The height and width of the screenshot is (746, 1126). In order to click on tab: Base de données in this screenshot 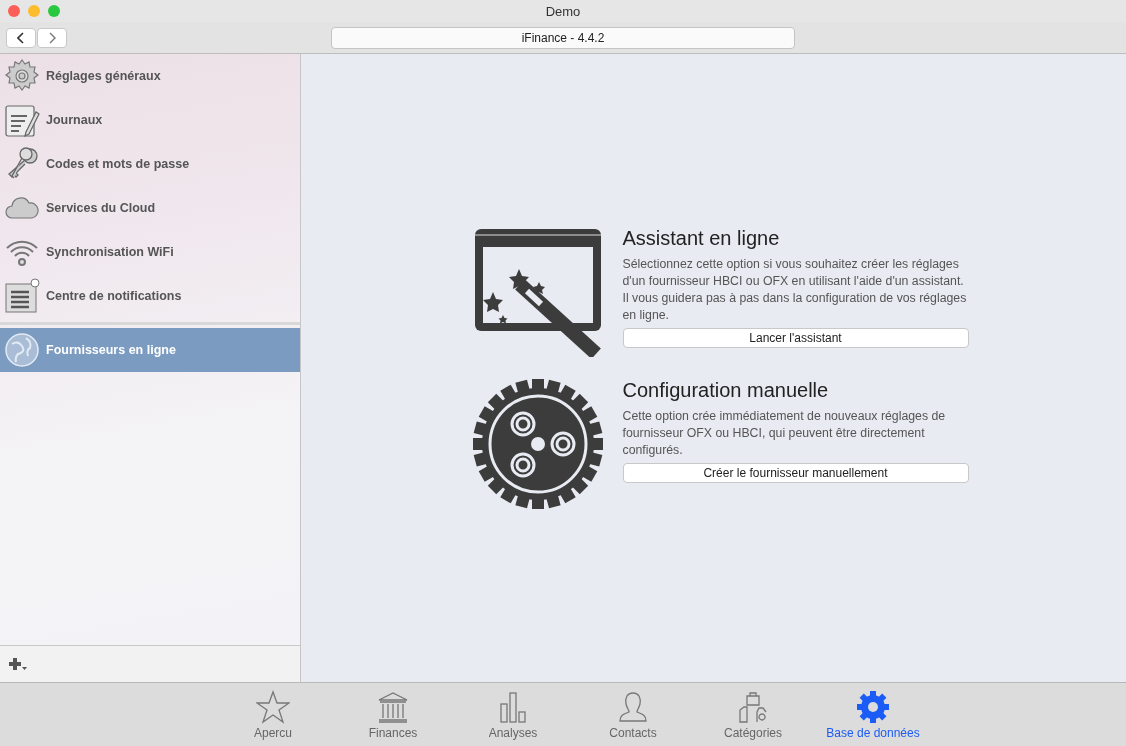, I will do `click(873, 714)`.